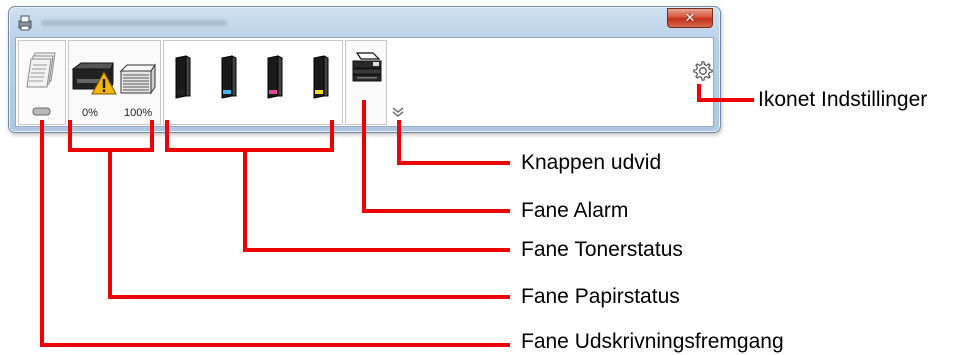 This screenshot has width=978, height=355. What do you see at coordinates (398, 112) in the screenshot?
I see `expand-chevron-icon` at bounding box center [398, 112].